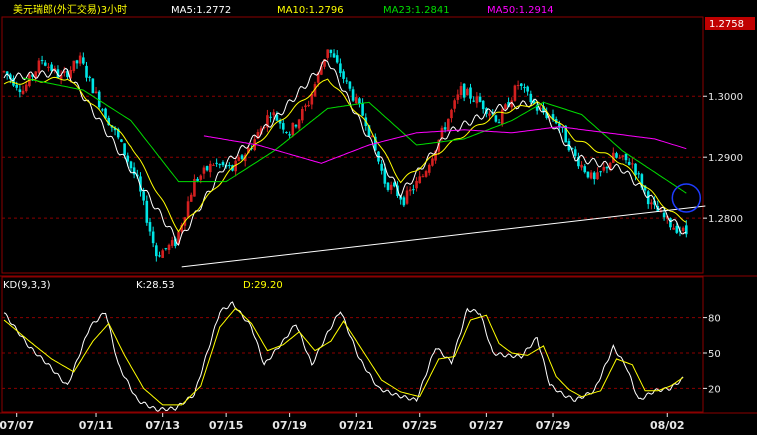  I want to click on date-tick-label: 07/07, so click(17, 425).